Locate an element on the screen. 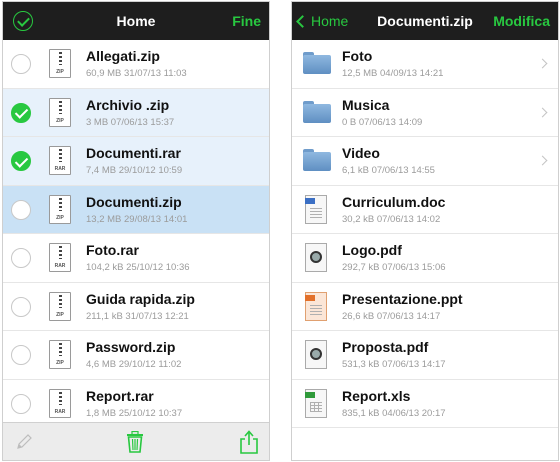 The width and height of the screenshot is (560, 462). folder-row: Musica 0 B 07/06/13 14:09 is located at coordinates (425, 113).